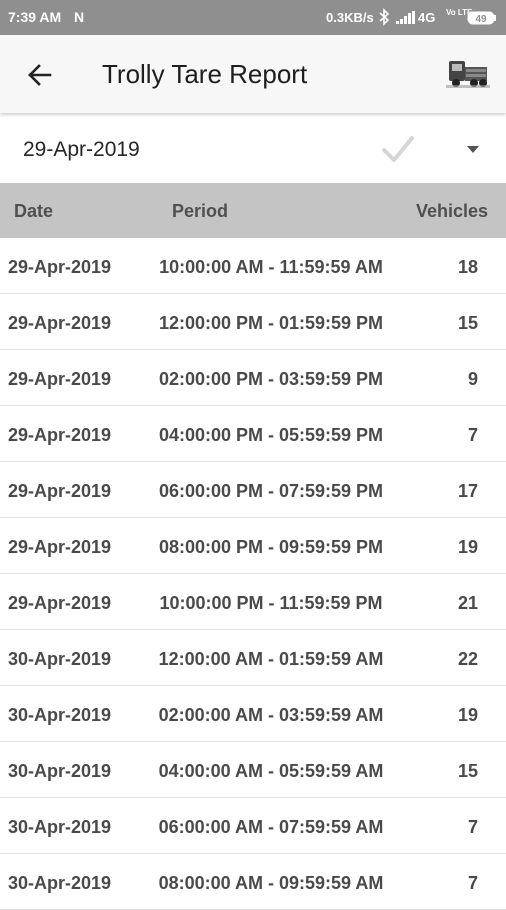  I want to click on header-period: Period, so click(200, 211).